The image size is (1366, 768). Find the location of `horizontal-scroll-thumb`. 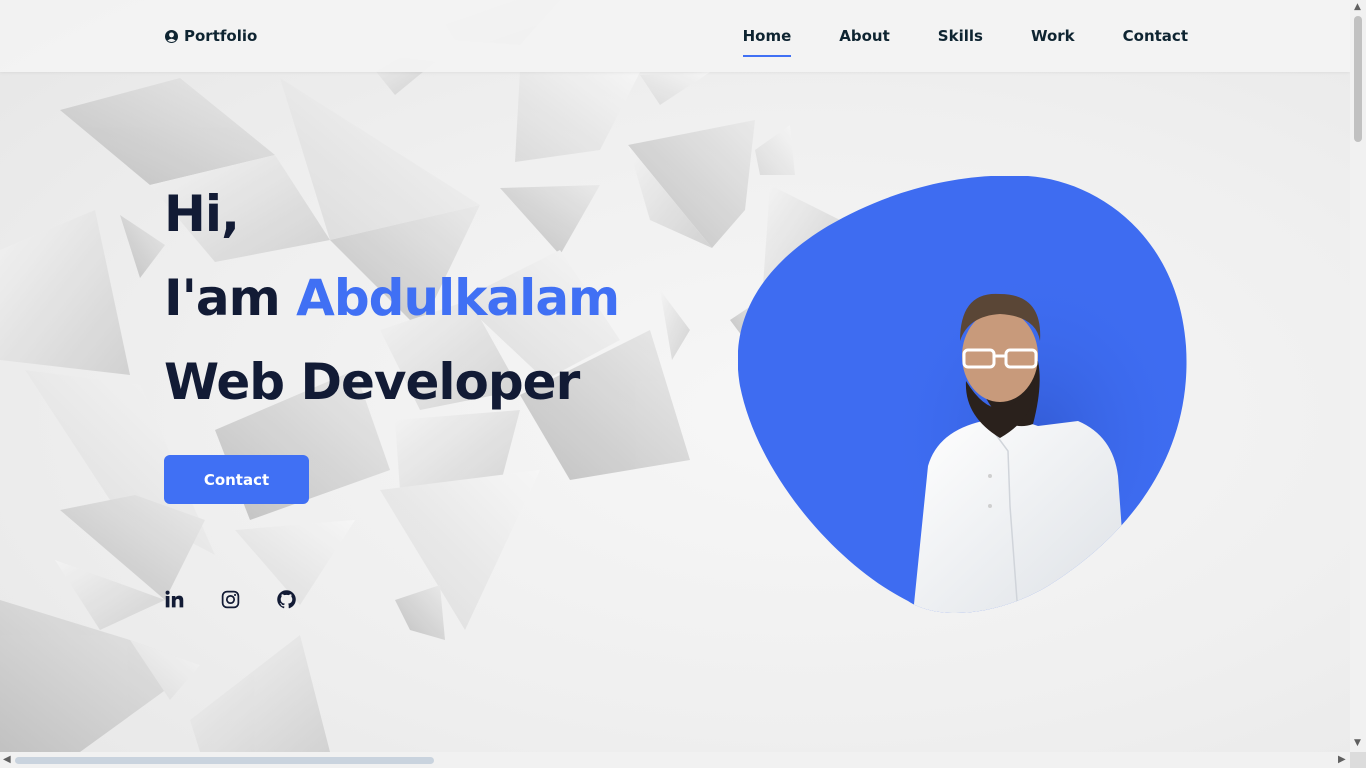

horizontal-scroll-thumb is located at coordinates (224, 760).